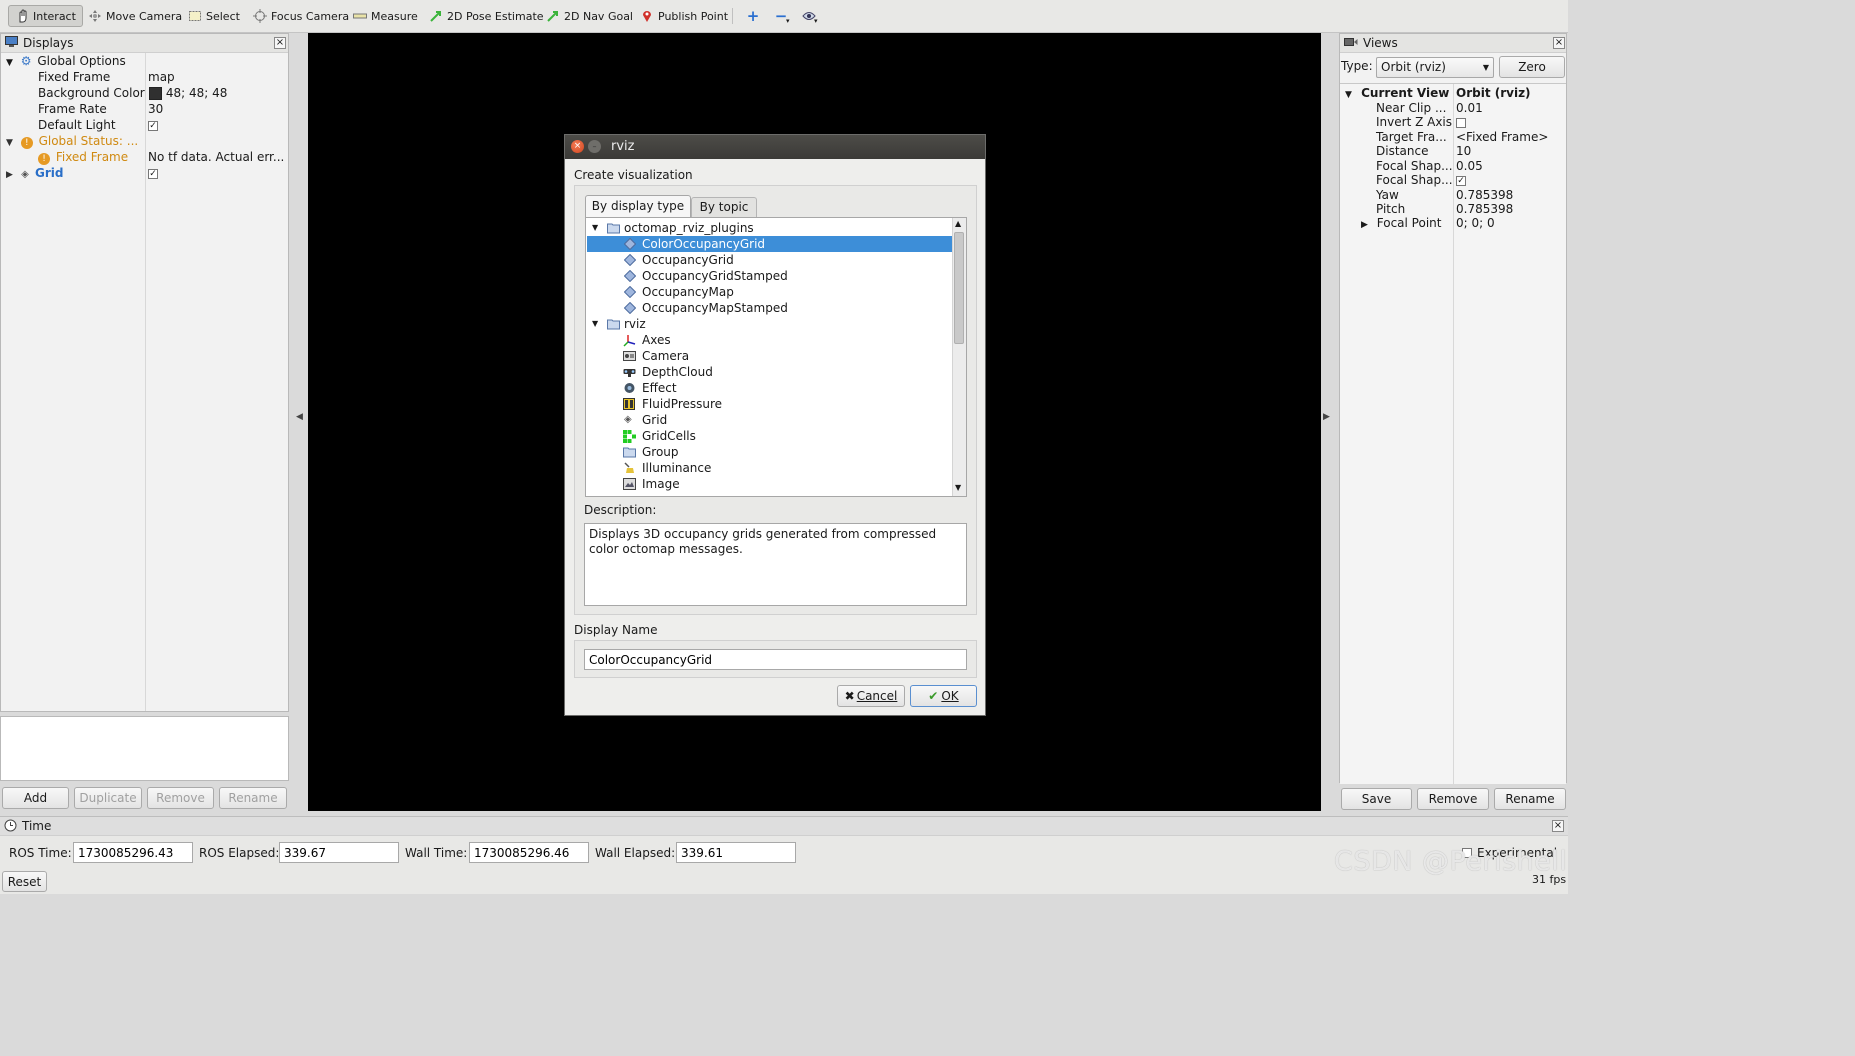  What do you see at coordinates (77, 125) in the screenshot?
I see `tree-row-default-light: Default Light` at bounding box center [77, 125].